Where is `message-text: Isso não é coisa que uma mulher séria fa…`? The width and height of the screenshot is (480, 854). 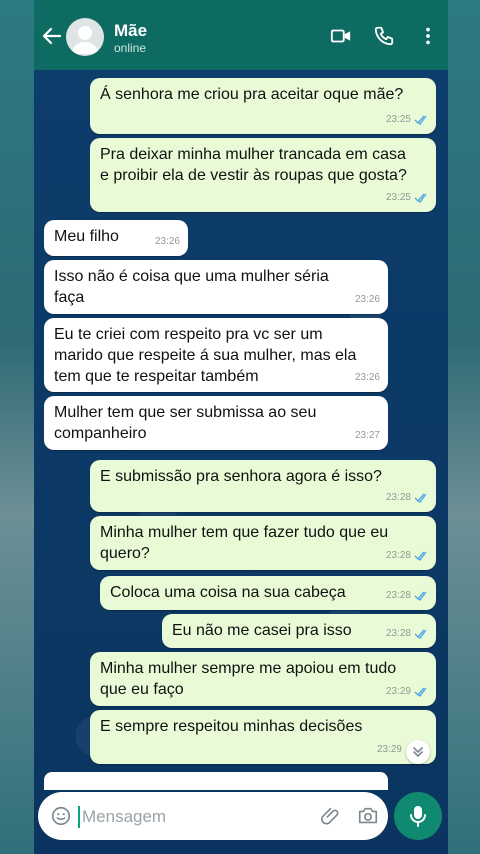 message-text: Isso não é coisa que uma mulher séria fa… is located at coordinates (191, 287).